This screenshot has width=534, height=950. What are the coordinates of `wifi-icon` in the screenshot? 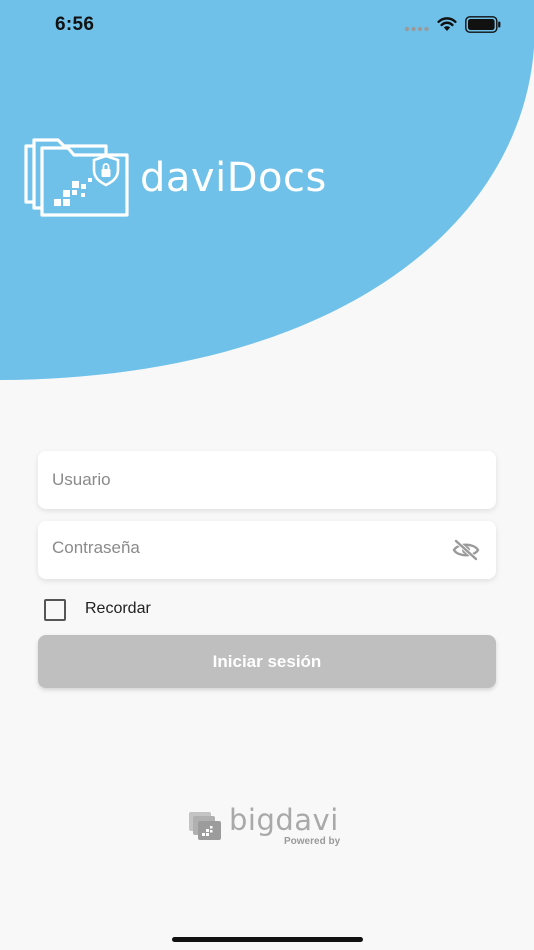 It's located at (447, 24).